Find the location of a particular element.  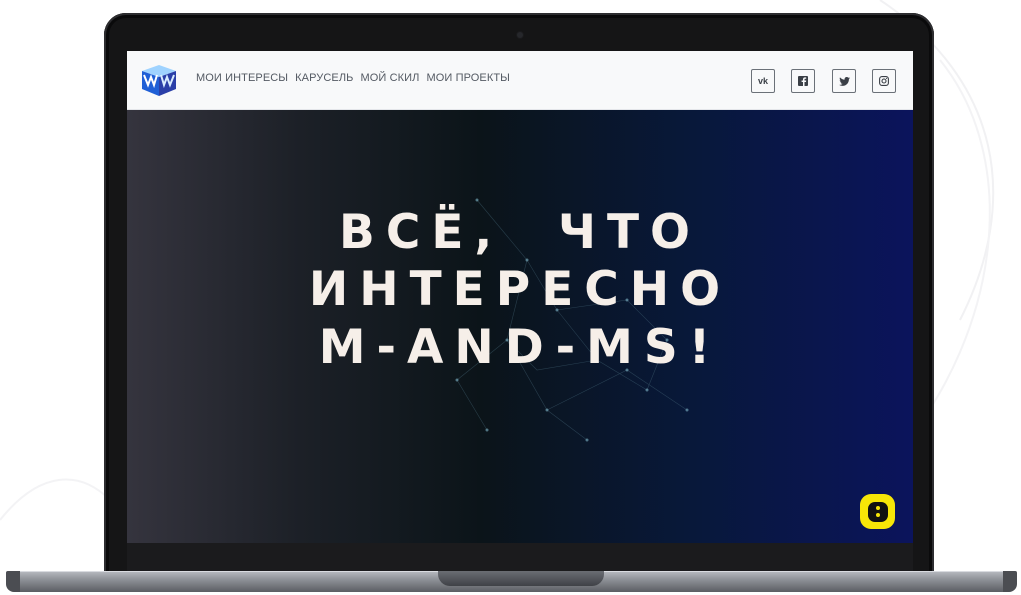

laptop-base-edge-right is located at coordinates (1010, 581).